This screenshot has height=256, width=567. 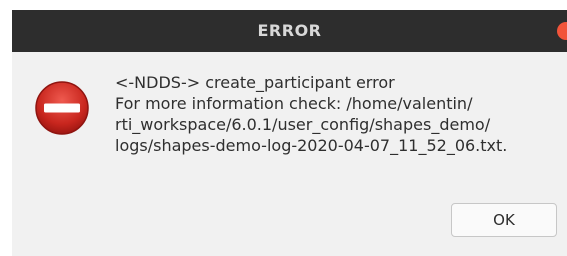 I want to click on window-title: ERROR, so click(x=289, y=30).